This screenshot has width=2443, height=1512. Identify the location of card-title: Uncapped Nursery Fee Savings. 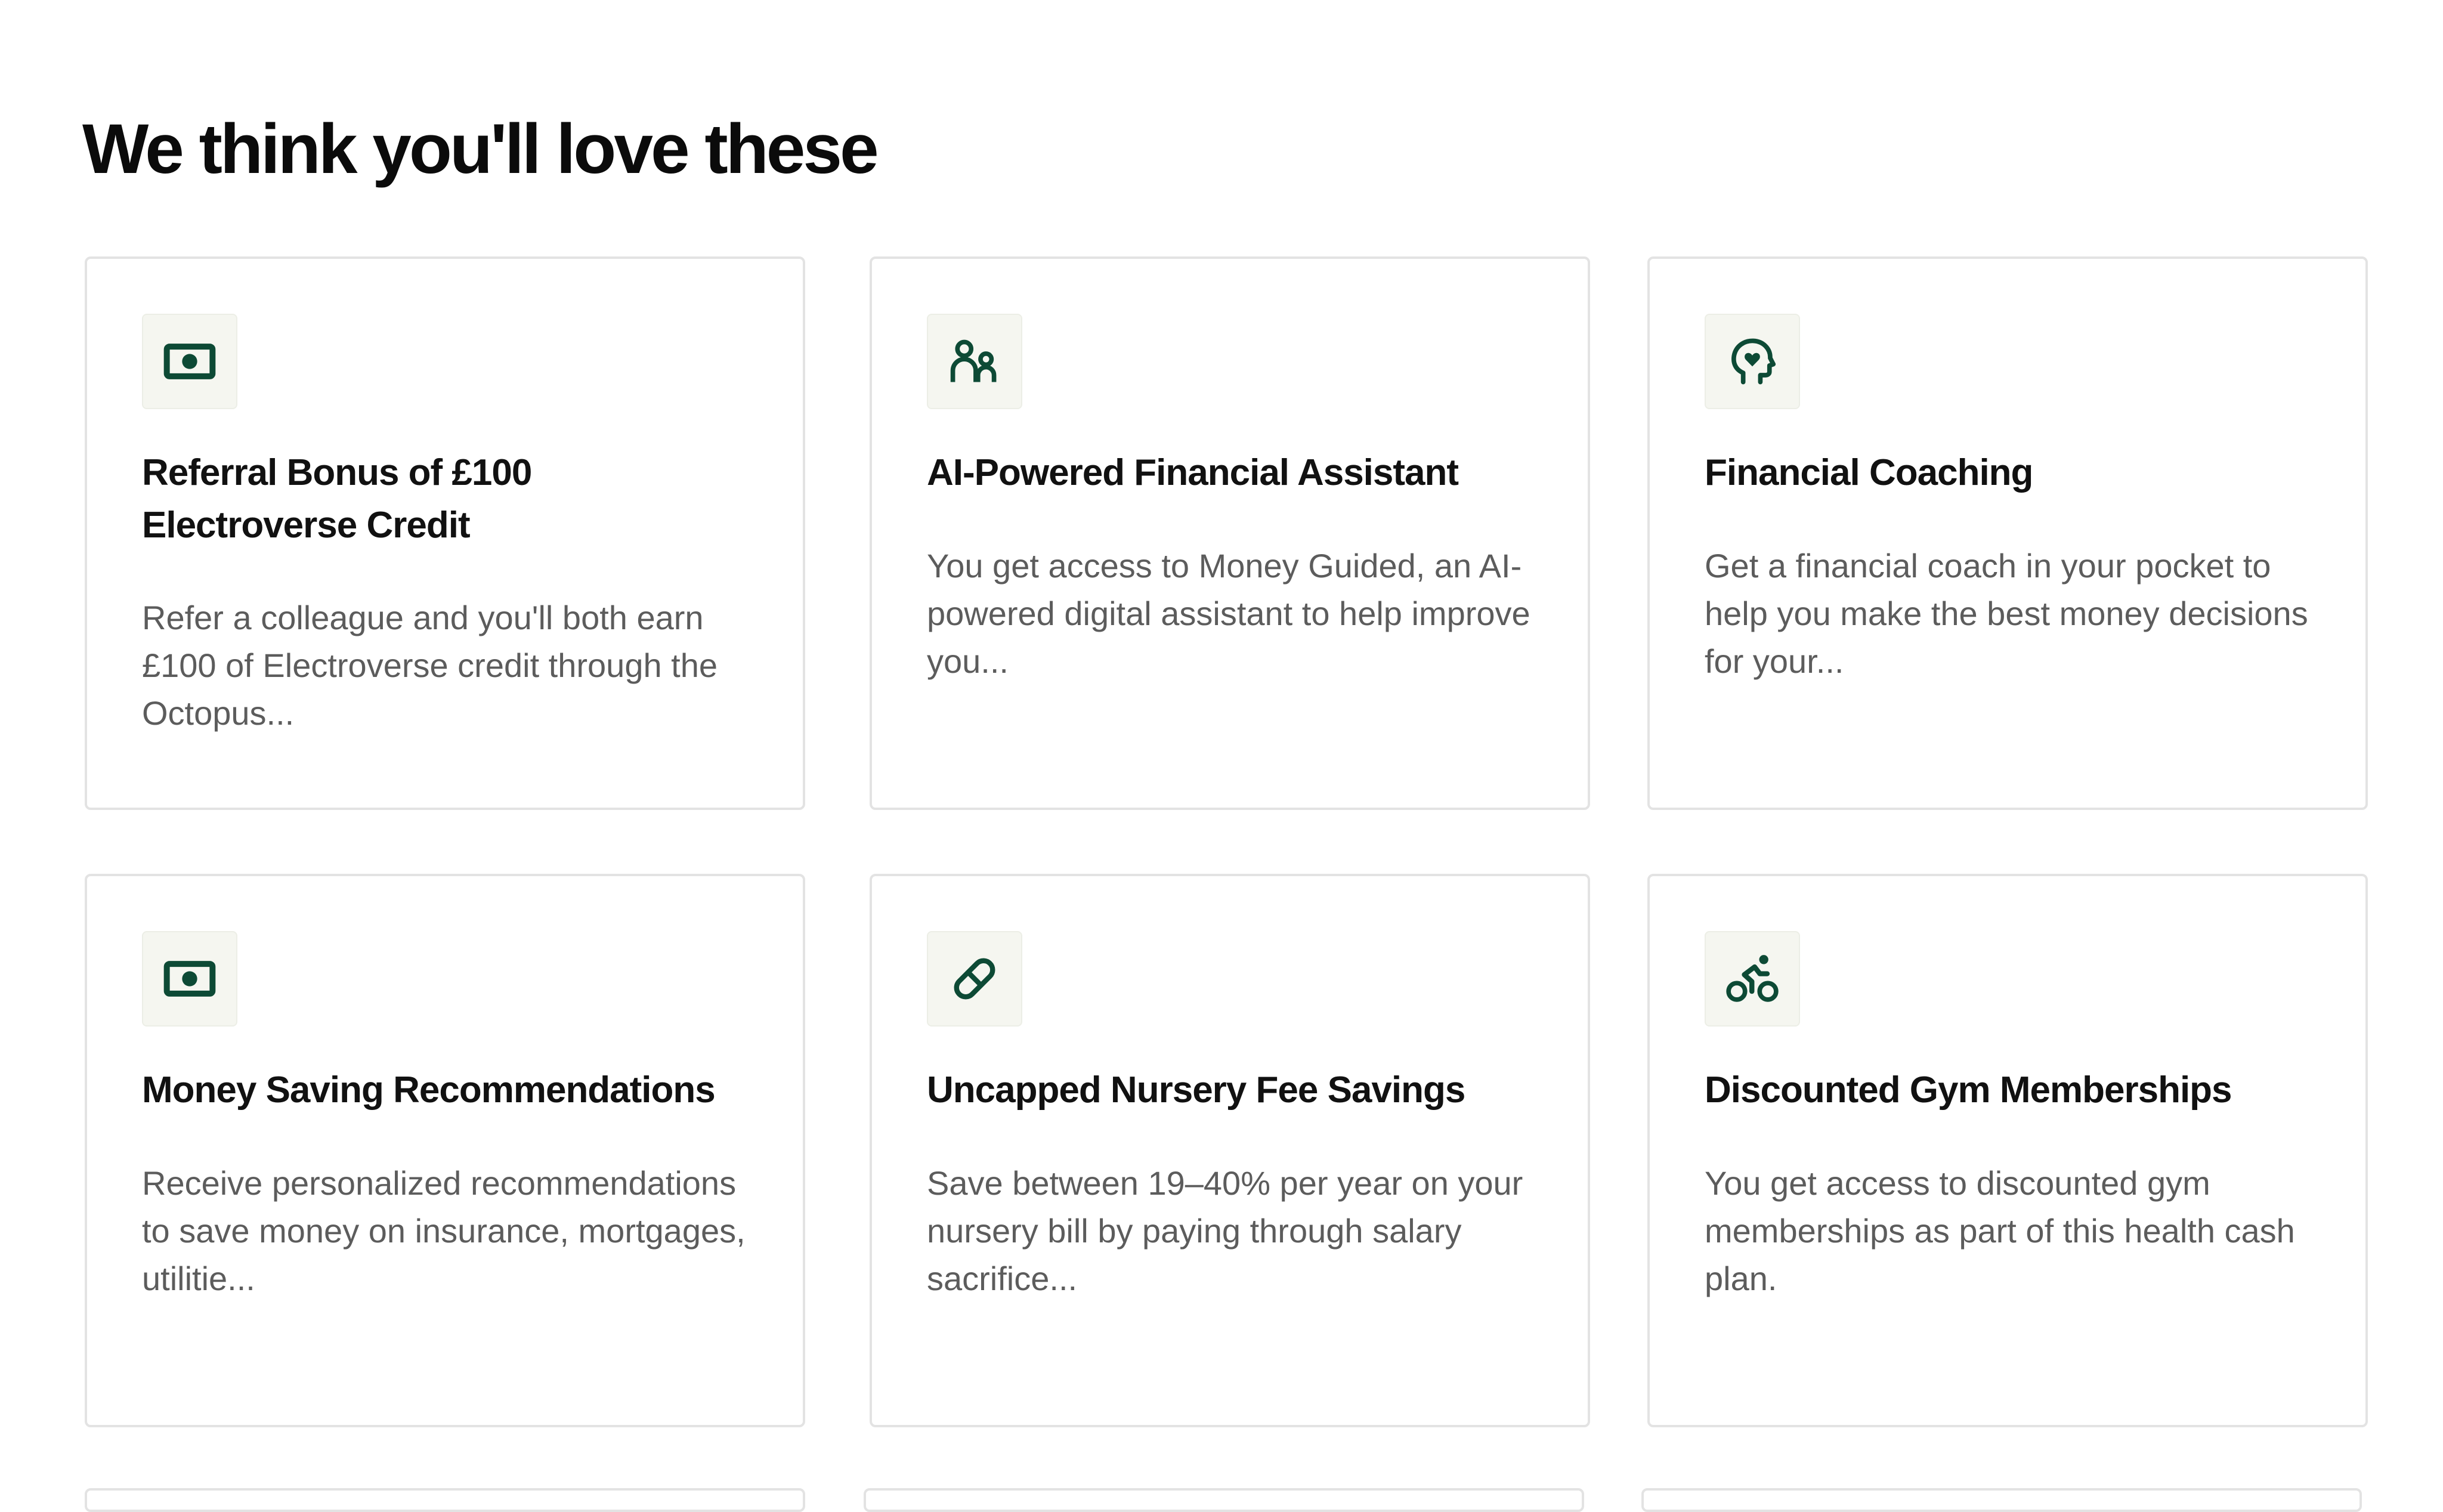
(1196, 1090).